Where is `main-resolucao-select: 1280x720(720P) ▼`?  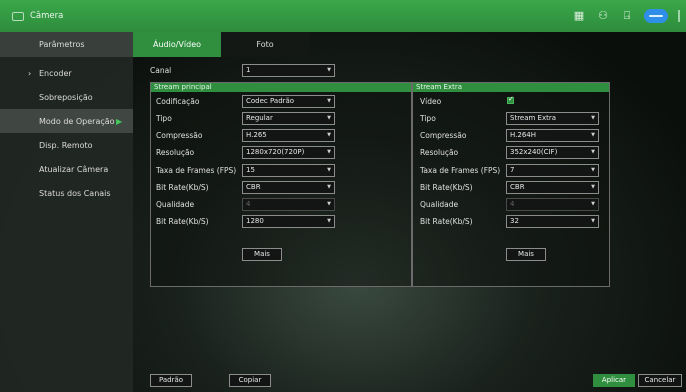 main-resolucao-select: 1280x720(720P) ▼ is located at coordinates (288, 152).